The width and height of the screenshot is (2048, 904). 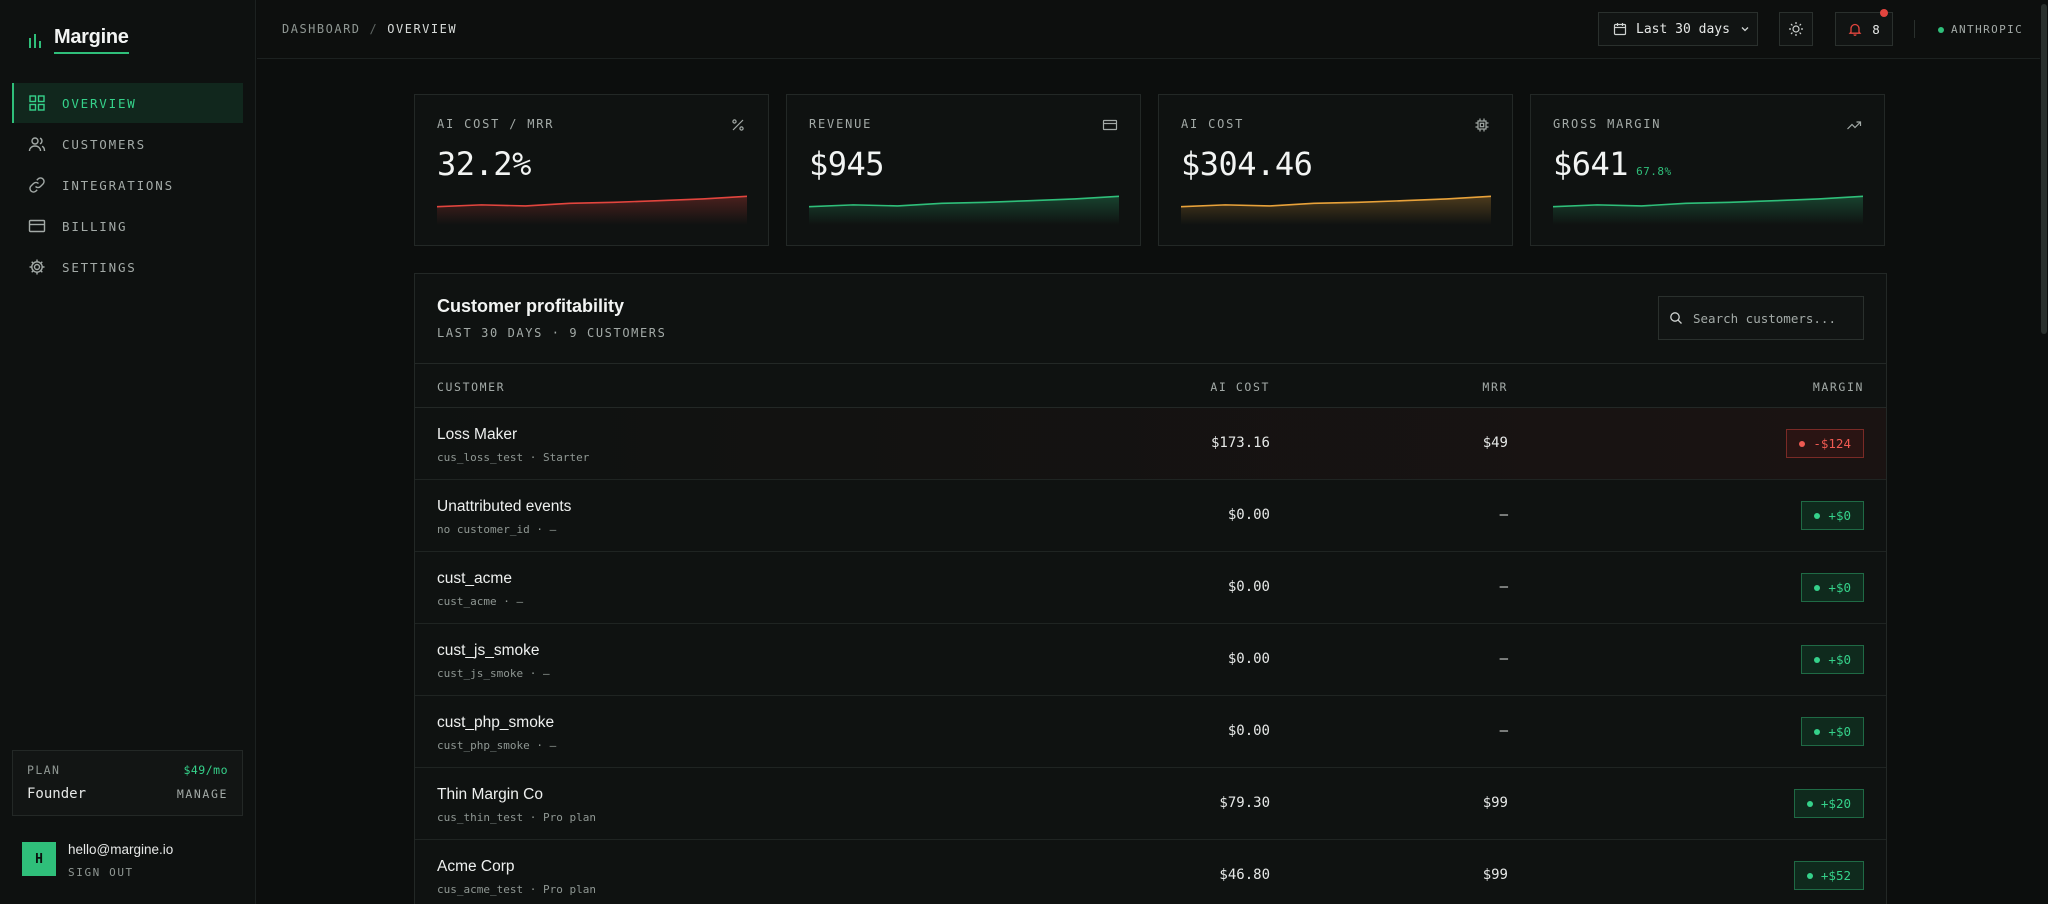 What do you see at coordinates (121, 849) in the screenshot?
I see `user-email: hello@margine.io` at bounding box center [121, 849].